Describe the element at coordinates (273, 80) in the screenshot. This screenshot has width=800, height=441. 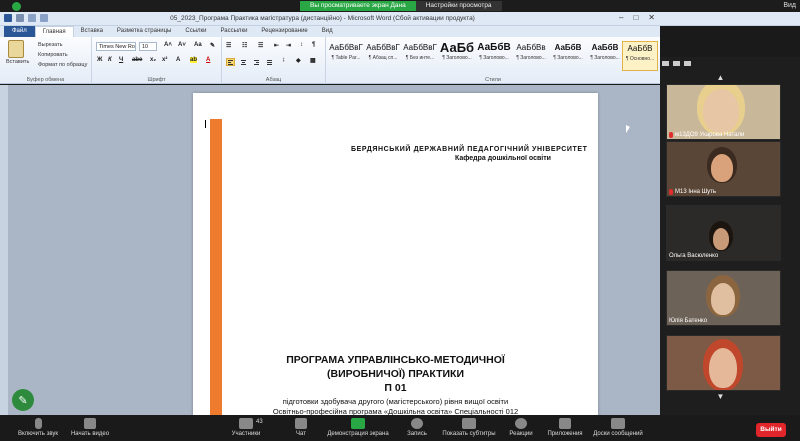
I see `paragraph-group-label: Абзац` at that location.